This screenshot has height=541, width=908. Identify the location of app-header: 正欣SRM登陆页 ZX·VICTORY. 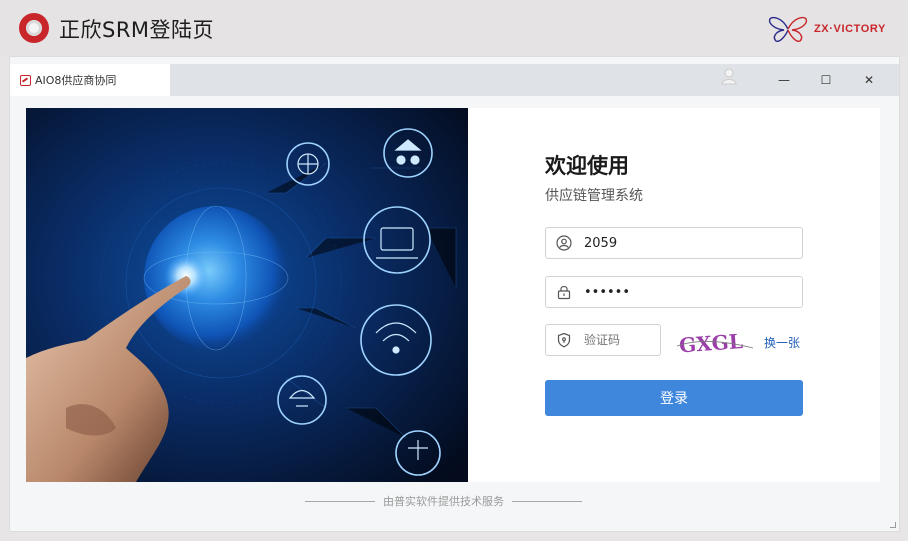
(454, 27).